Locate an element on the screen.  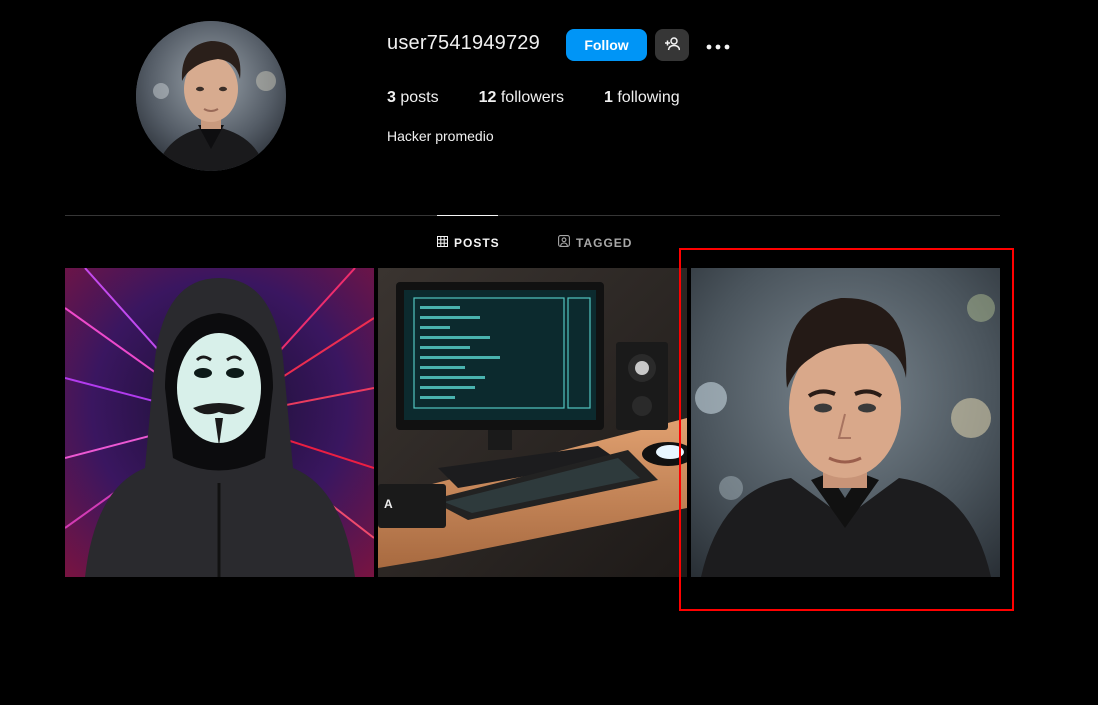
suggest-similar-button is located at coordinates (672, 45).